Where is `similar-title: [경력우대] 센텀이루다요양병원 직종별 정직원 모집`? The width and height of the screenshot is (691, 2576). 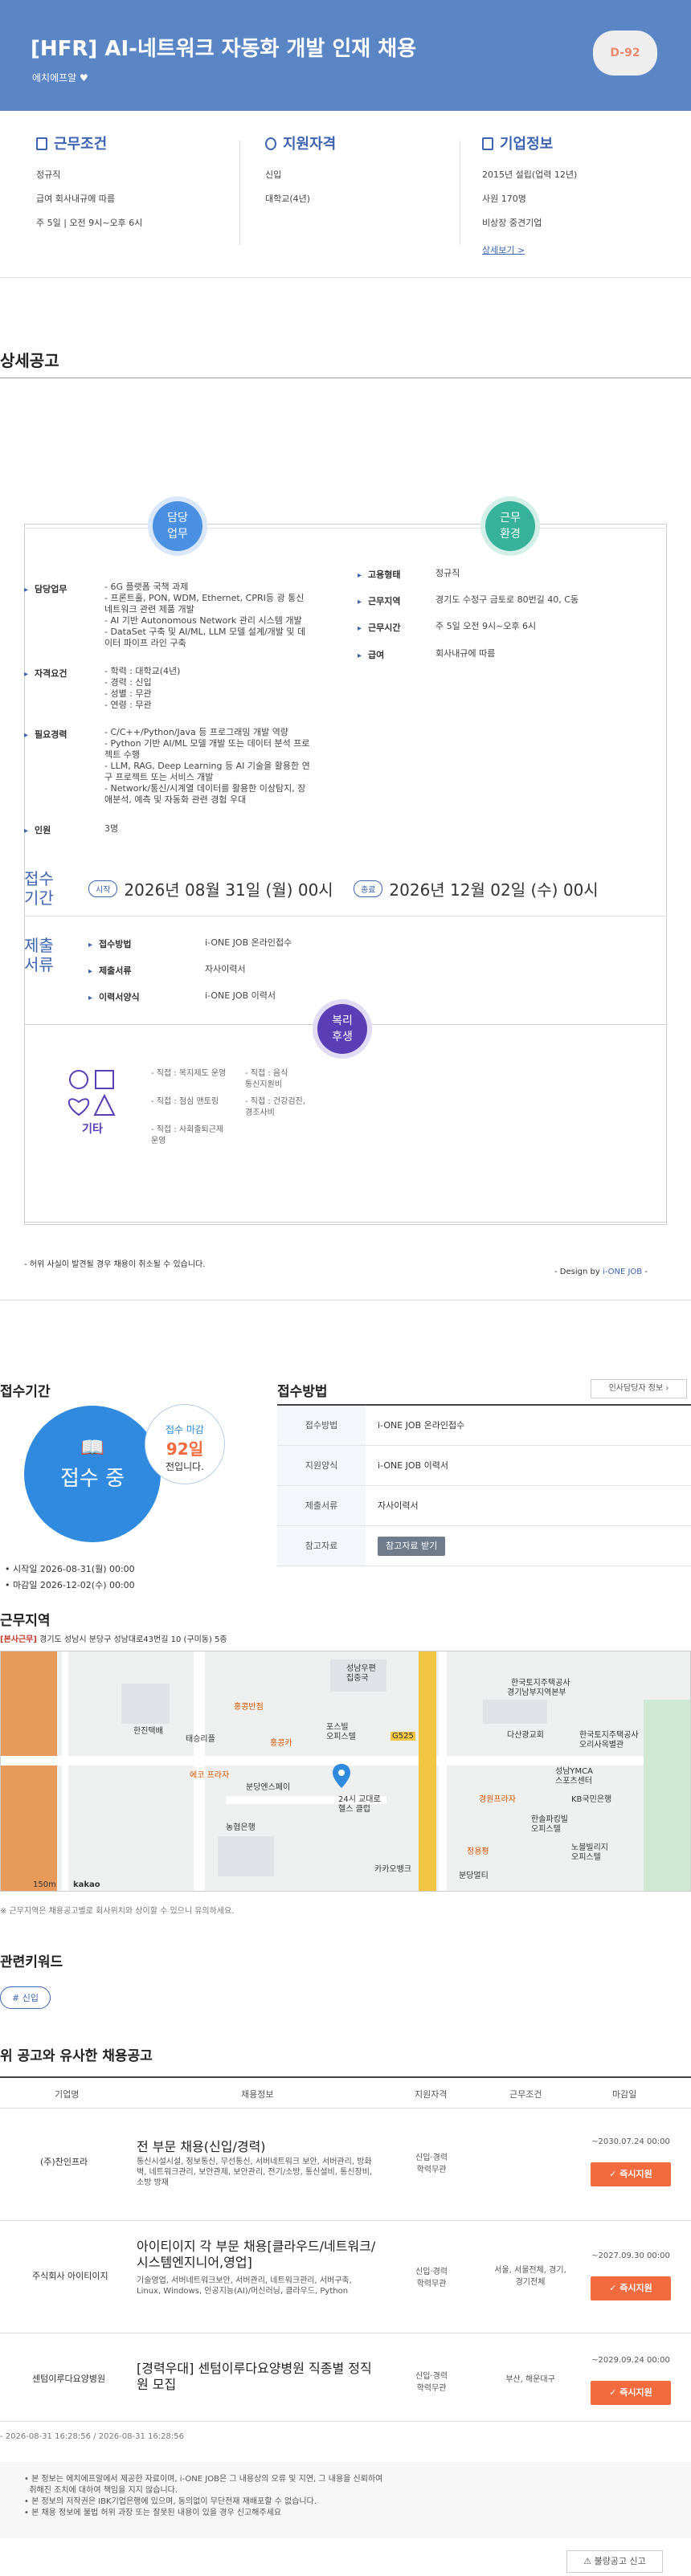
similar-title: [경력우대] 센텀이루다요양병원 직종별 정직원 모집 is located at coordinates (257, 2377).